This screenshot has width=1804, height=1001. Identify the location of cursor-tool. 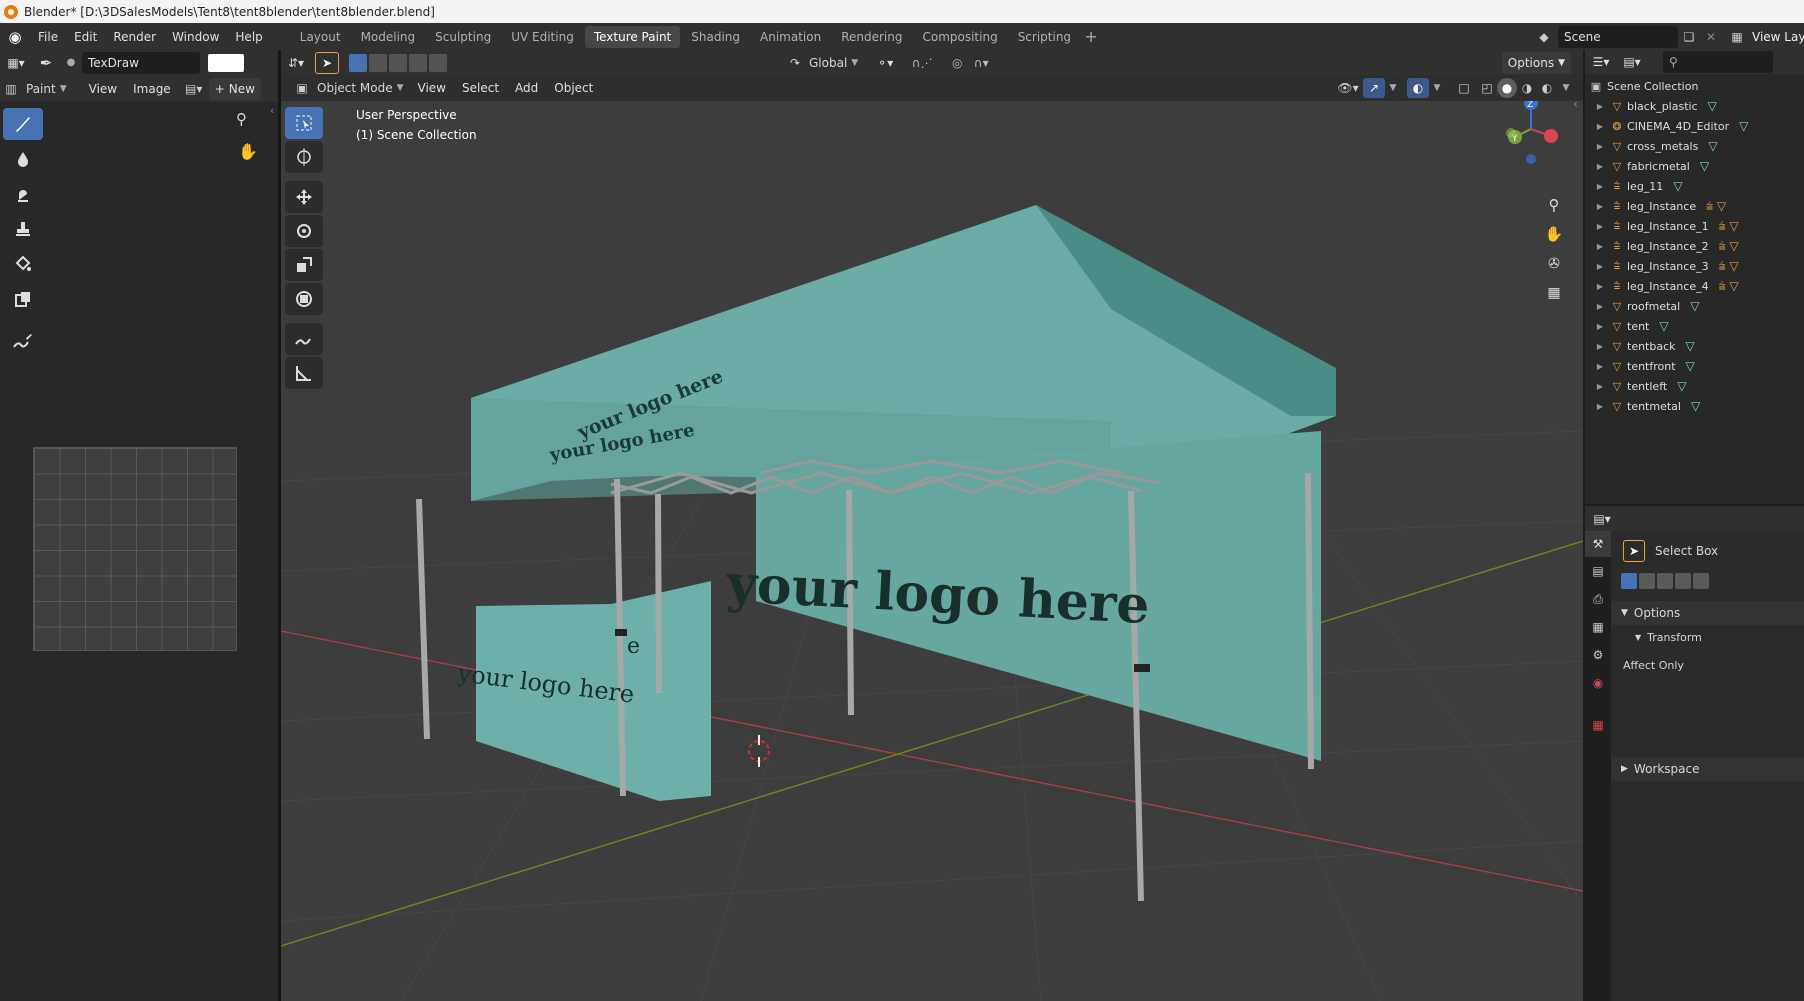
(304, 157).